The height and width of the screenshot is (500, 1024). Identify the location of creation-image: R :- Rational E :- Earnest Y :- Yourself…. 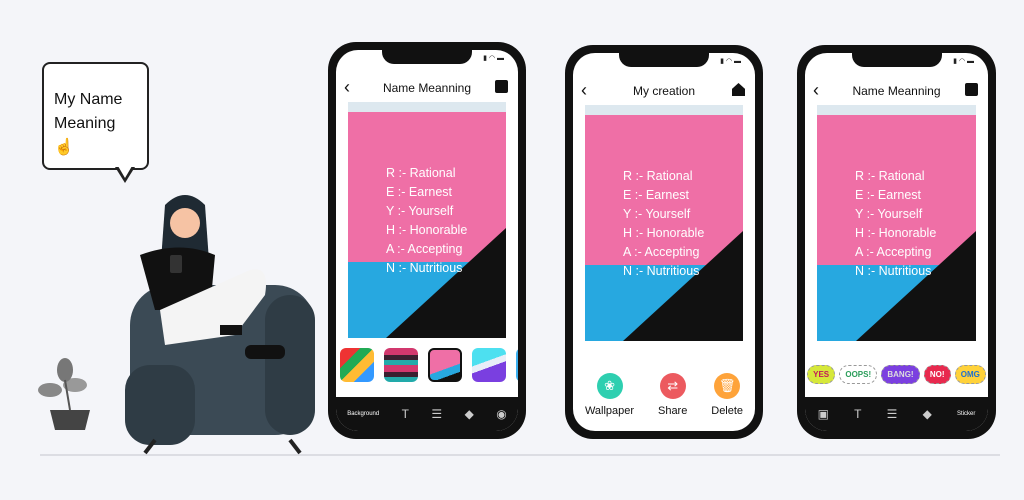
(664, 223).